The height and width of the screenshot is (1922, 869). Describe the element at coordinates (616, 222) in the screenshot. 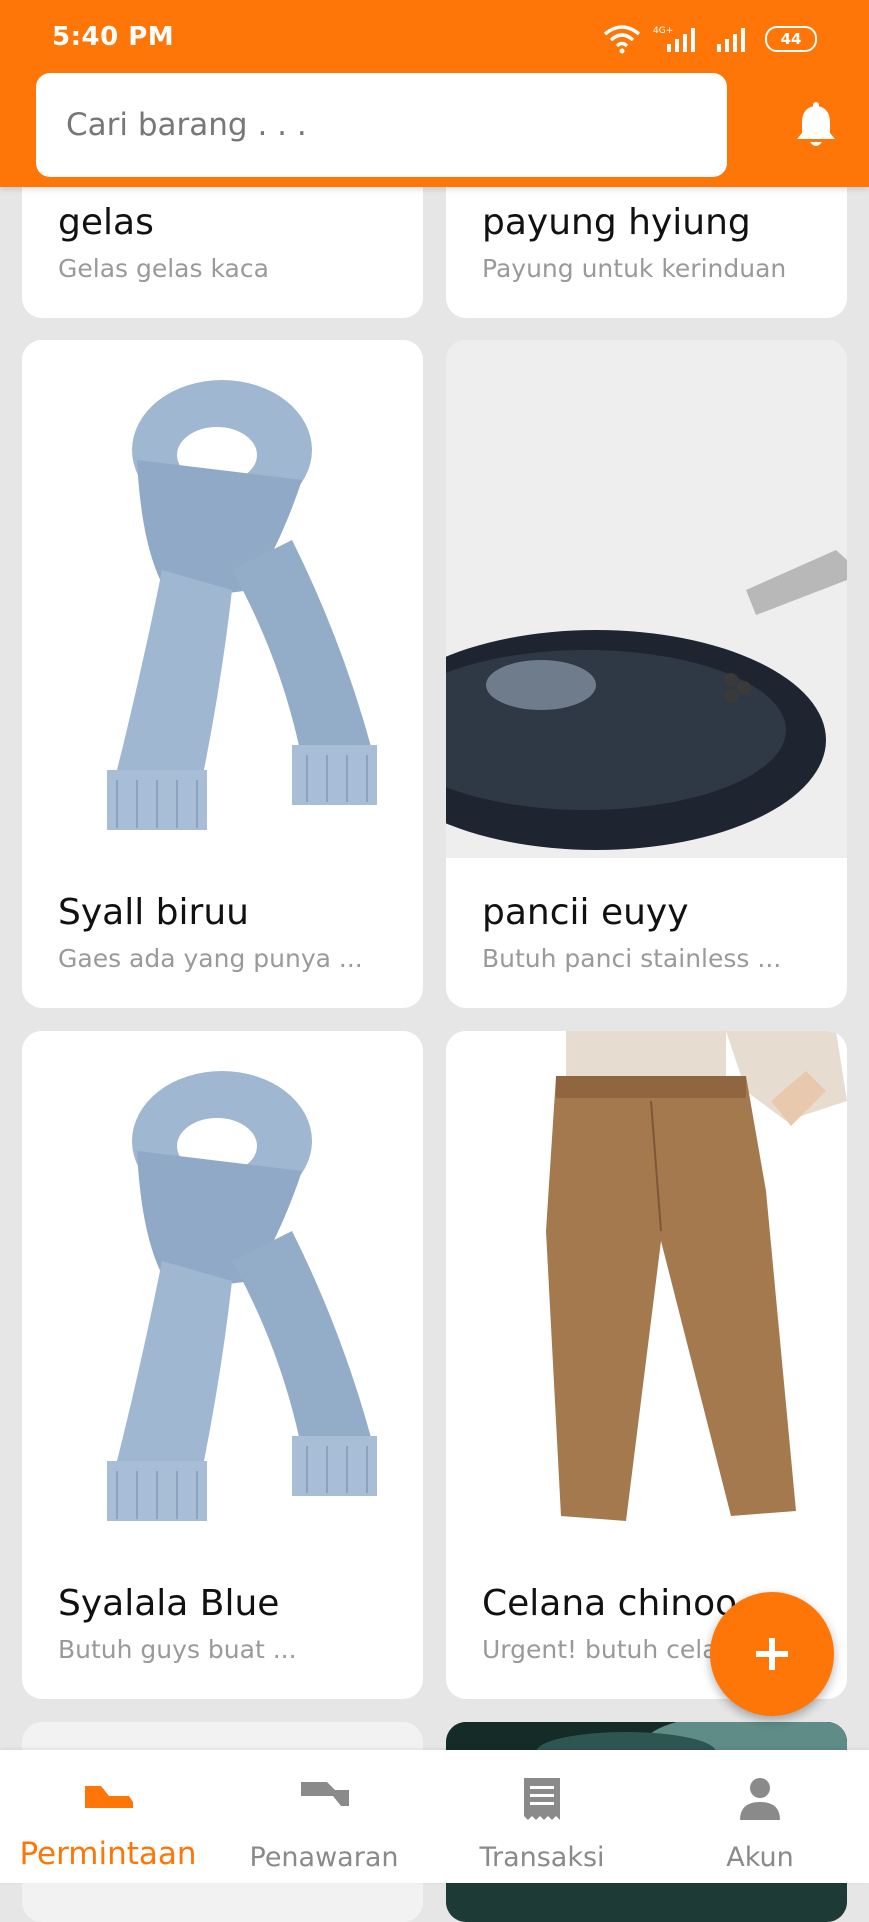

I see `card-title: payung hyiung` at that location.